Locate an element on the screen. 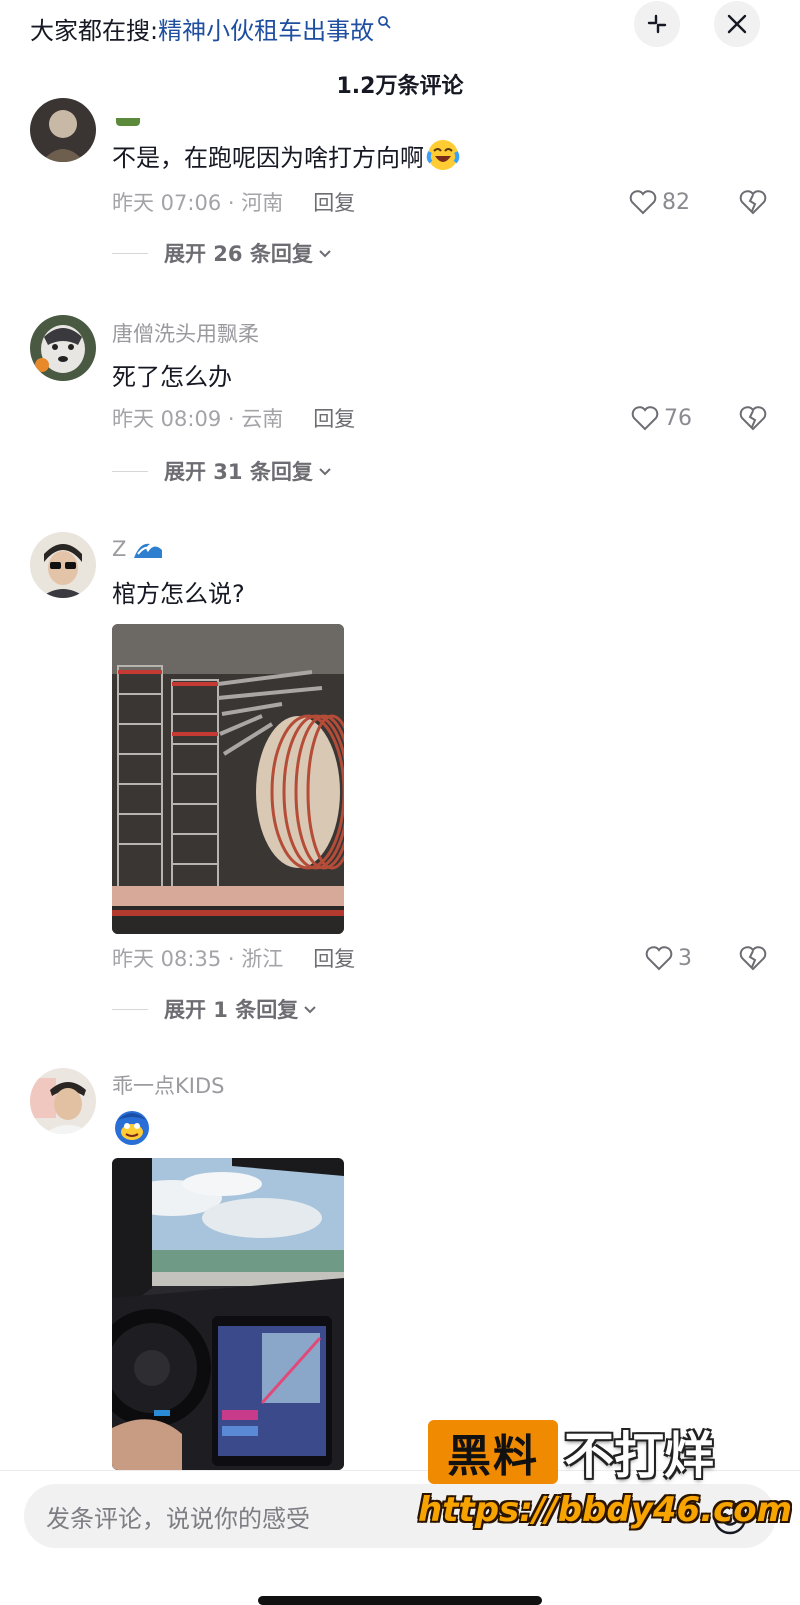 Image resolution: width=800 pixels, height=1605 pixels. comment-text: 不是，在跑呢因为啥打方向啊 is located at coordinates (286, 155).